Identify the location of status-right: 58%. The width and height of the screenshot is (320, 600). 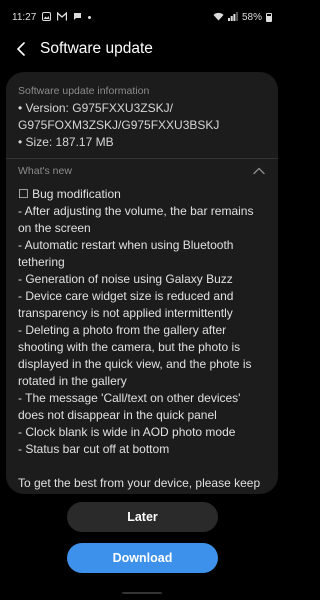
(242, 17).